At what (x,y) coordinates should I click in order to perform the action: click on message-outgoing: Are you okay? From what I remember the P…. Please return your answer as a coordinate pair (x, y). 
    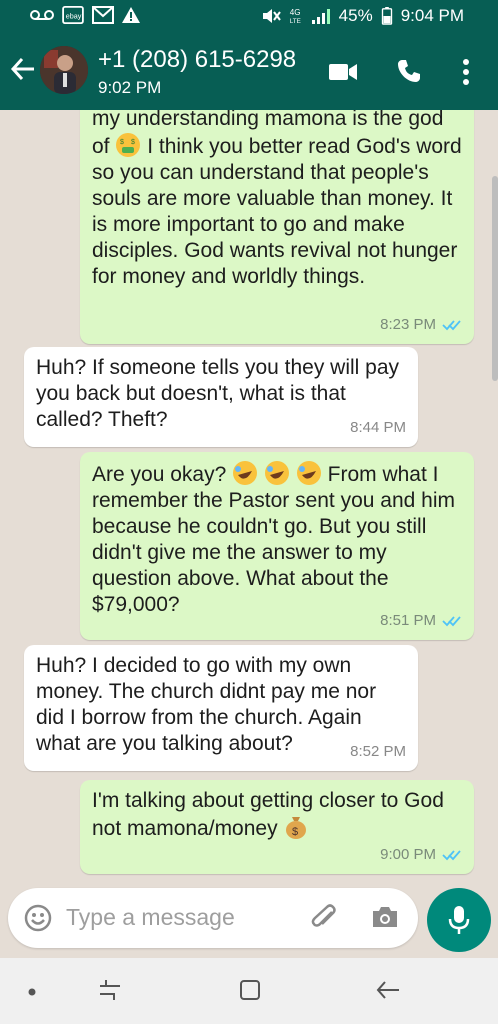
    Looking at the image, I should click on (277, 546).